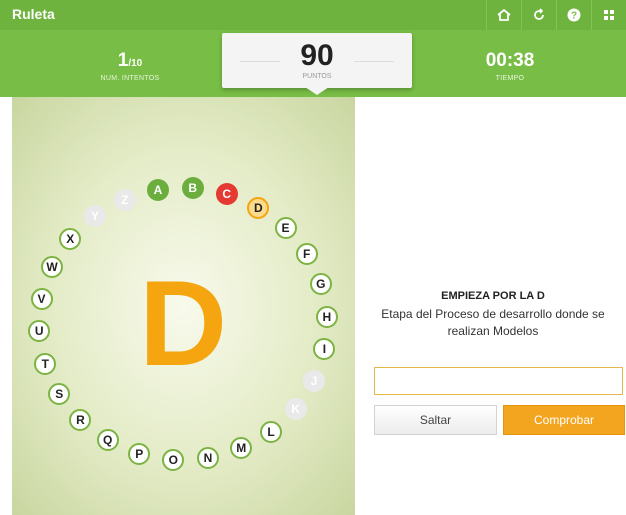 This screenshot has height=515, width=626. What do you see at coordinates (271, 431) in the screenshot?
I see `letter-l: L` at bounding box center [271, 431].